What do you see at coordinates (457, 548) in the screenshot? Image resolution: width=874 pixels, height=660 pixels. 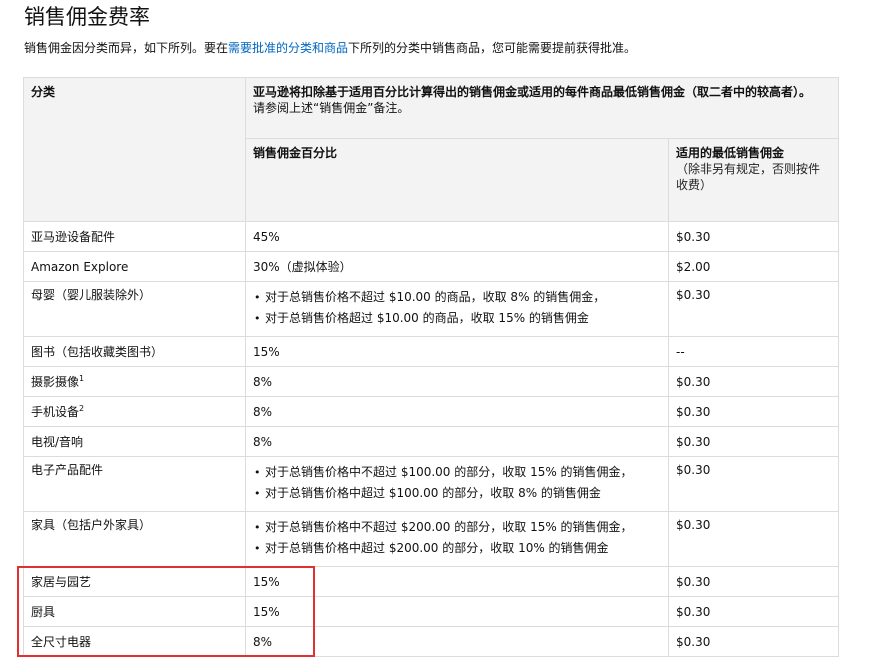 I see `rate-list-item: 对于总销售价格中超过 $200.00 的部分，收取 10% 的销售佣金` at bounding box center [457, 548].